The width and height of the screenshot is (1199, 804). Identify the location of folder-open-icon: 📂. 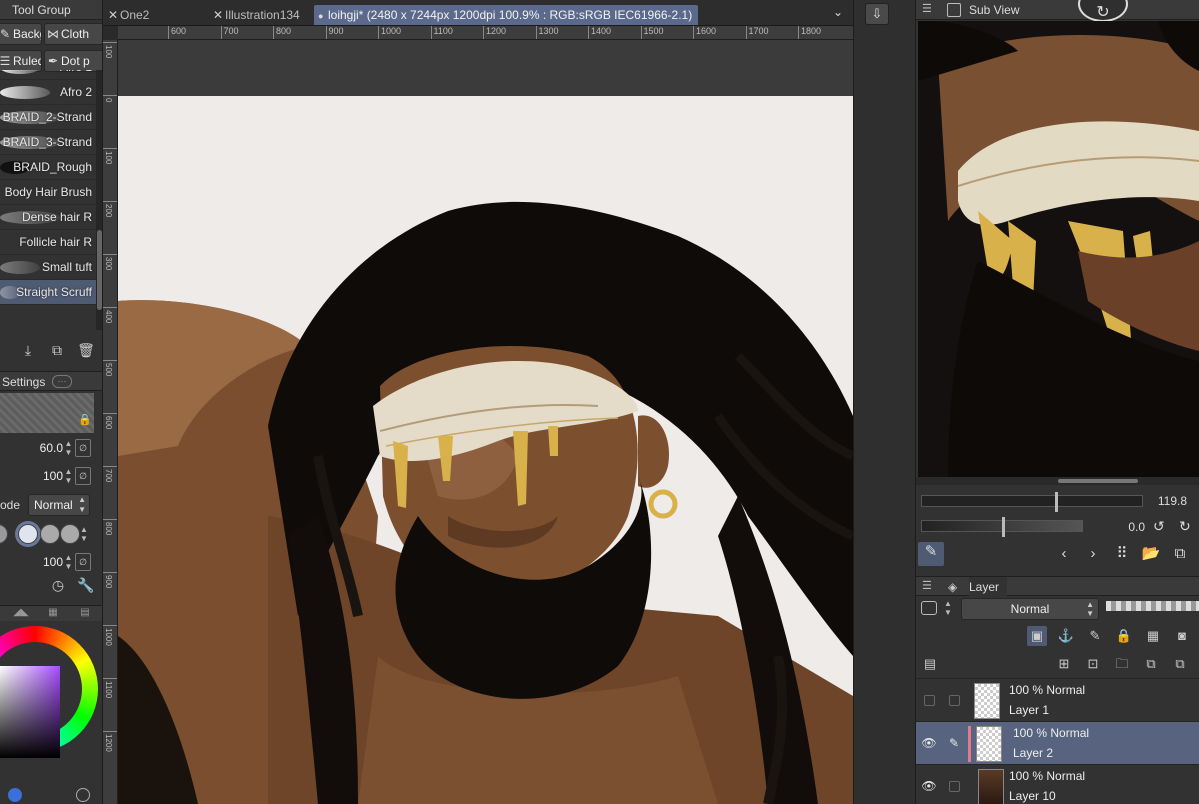
(1151, 554).